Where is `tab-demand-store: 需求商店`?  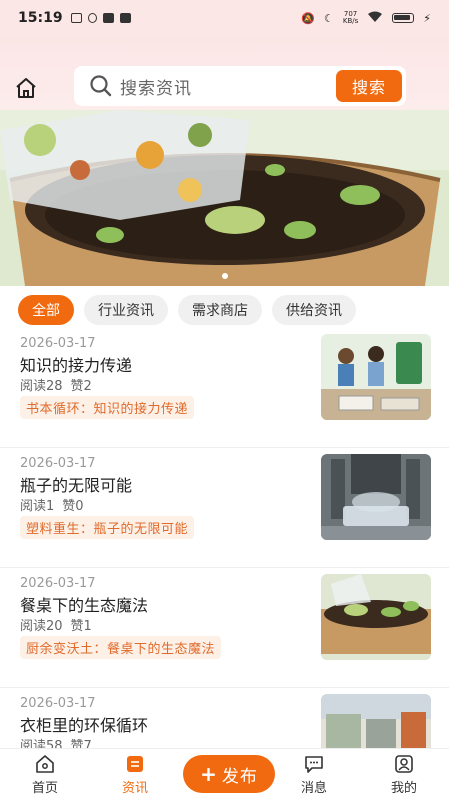
tab-demand-store: 需求商店 is located at coordinates (220, 310).